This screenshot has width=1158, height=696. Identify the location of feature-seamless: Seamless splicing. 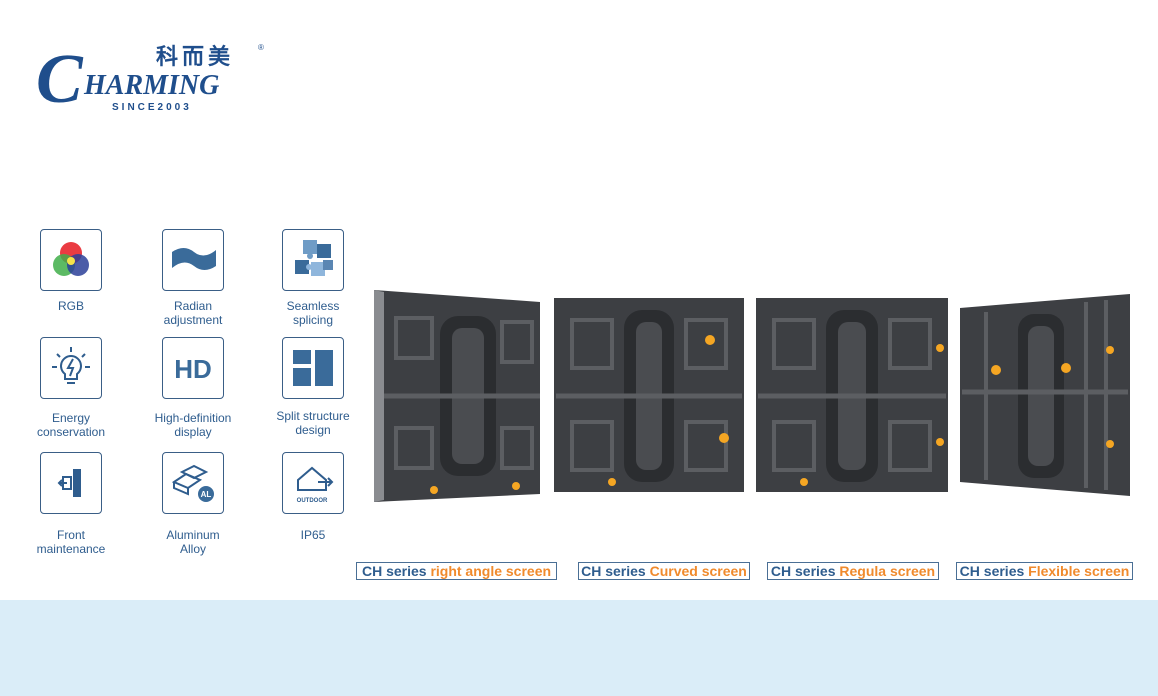
(313, 278).